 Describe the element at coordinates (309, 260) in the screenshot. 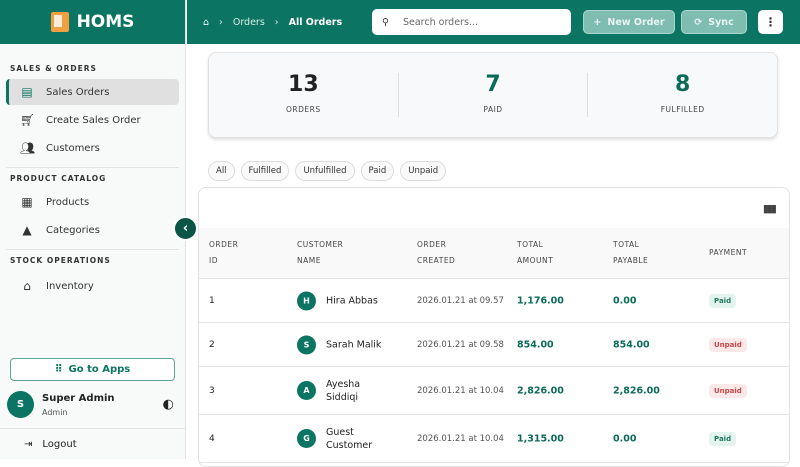

I see `column-header-text: NAME` at that location.